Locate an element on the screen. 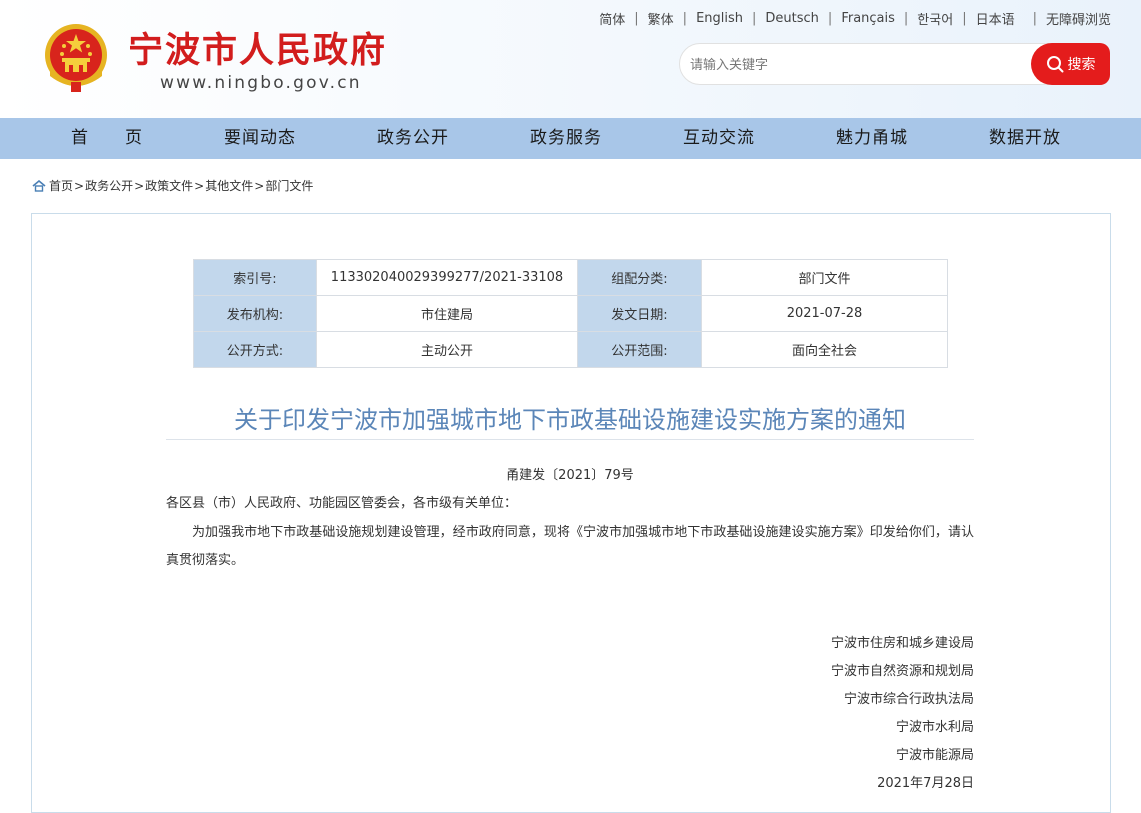 The height and width of the screenshot is (813, 1141). search-icon is located at coordinates (1054, 64).